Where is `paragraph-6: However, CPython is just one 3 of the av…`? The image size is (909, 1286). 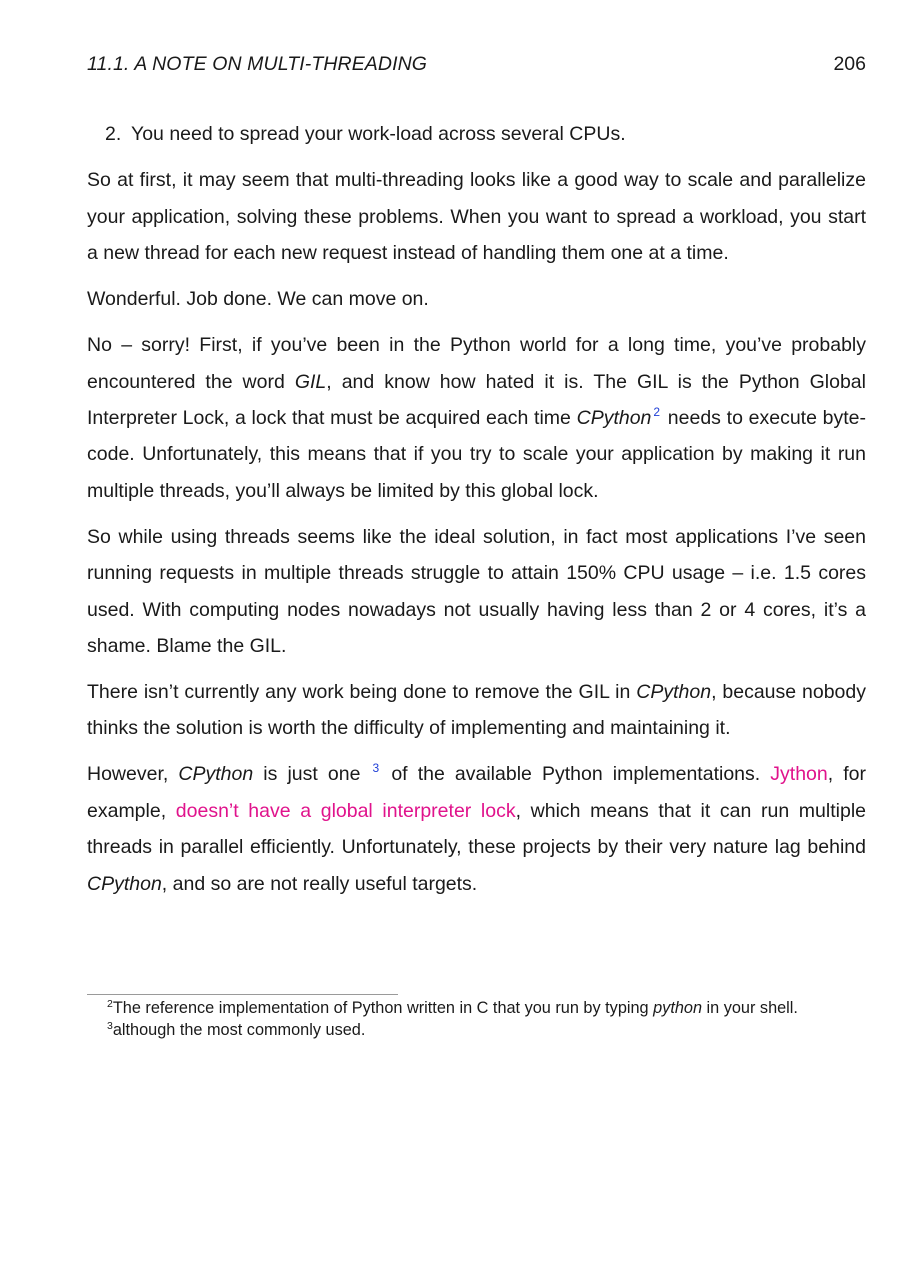 paragraph-6: However, CPython is just one 3 of the av… is located at coordinates (476, 829).